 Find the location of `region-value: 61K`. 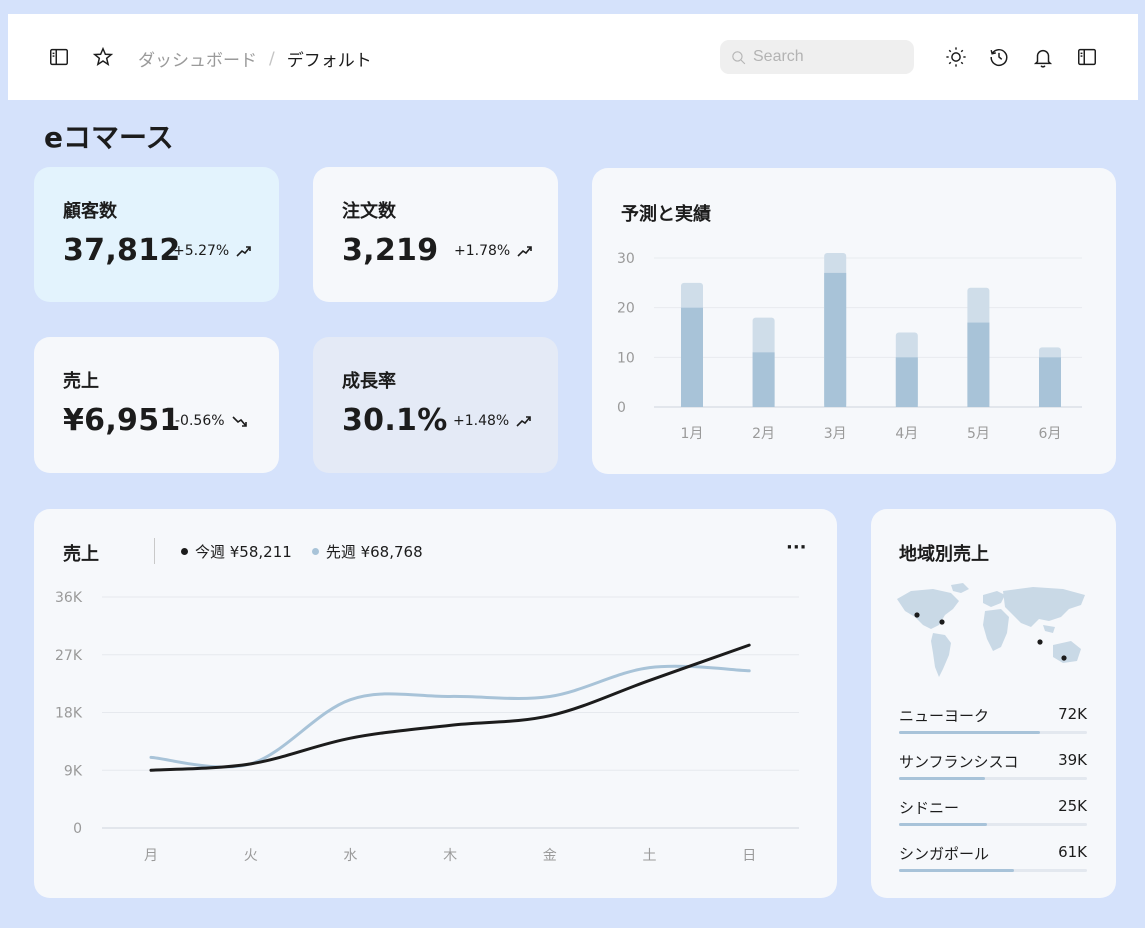

region-value: 61K is located at coordinates (1072, 852).